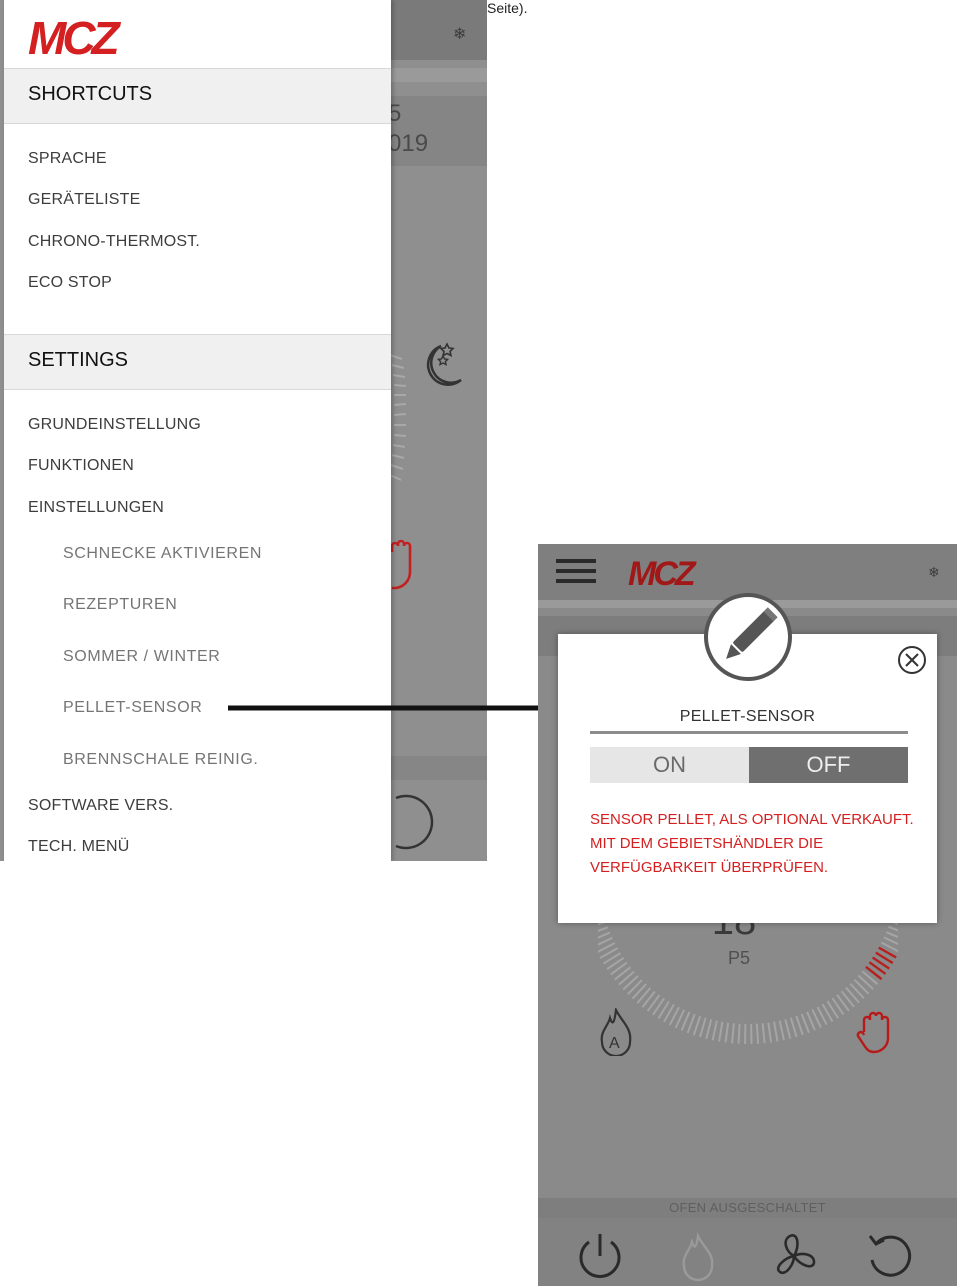  What do you see at coordinates (614, 1043) in the screenshot?
I see `svg-text: A` at bounding box center [614, 1043].